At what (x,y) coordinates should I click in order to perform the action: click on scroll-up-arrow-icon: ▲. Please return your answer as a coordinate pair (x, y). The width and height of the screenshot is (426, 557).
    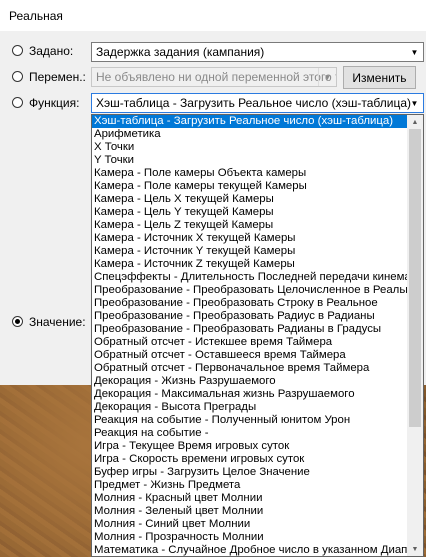
    Looking at the image, I should click on (415, 122).